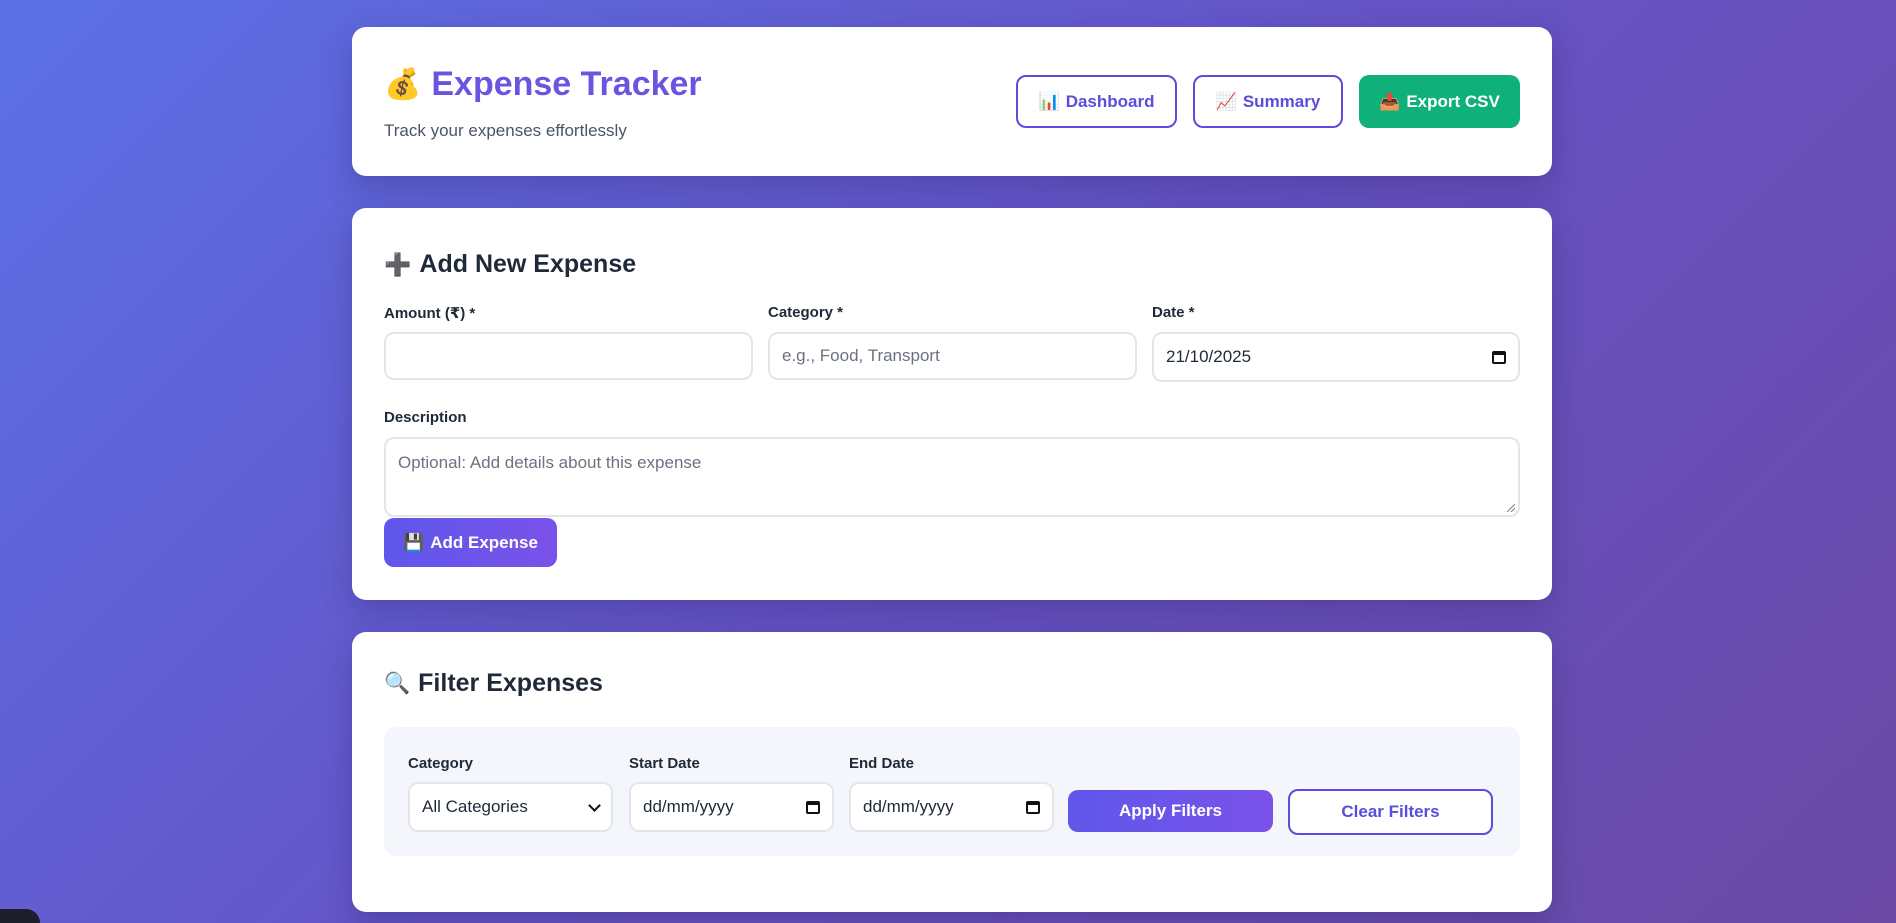 The width and height of the screenshot is (1896, 923). Describe the element at coordinates (568, 356) in the screenshot. I see `amount-input` at that location.